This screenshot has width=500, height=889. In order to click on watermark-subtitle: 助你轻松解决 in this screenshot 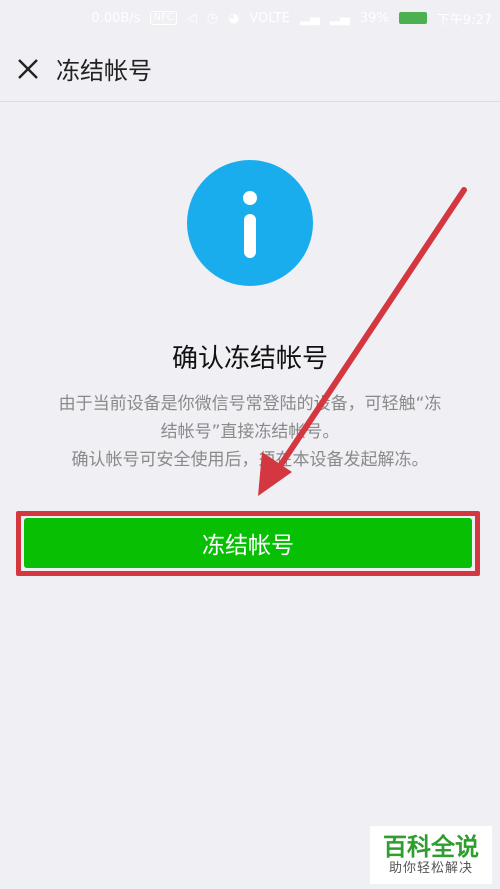, I will do `click(430, 868)`.